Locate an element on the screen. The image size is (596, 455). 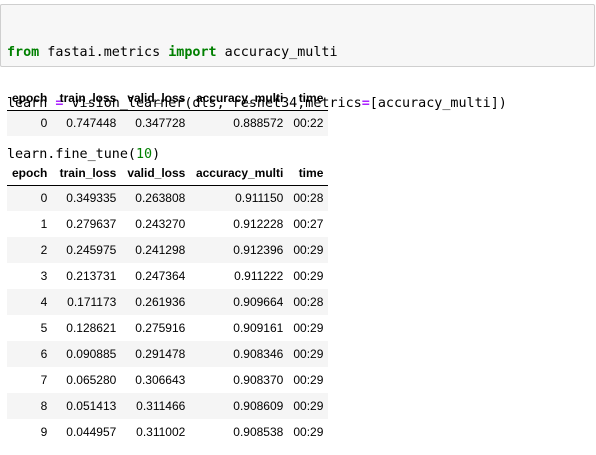
cell-valid-loss: 0.243270 is located at coordinates (160, 224).